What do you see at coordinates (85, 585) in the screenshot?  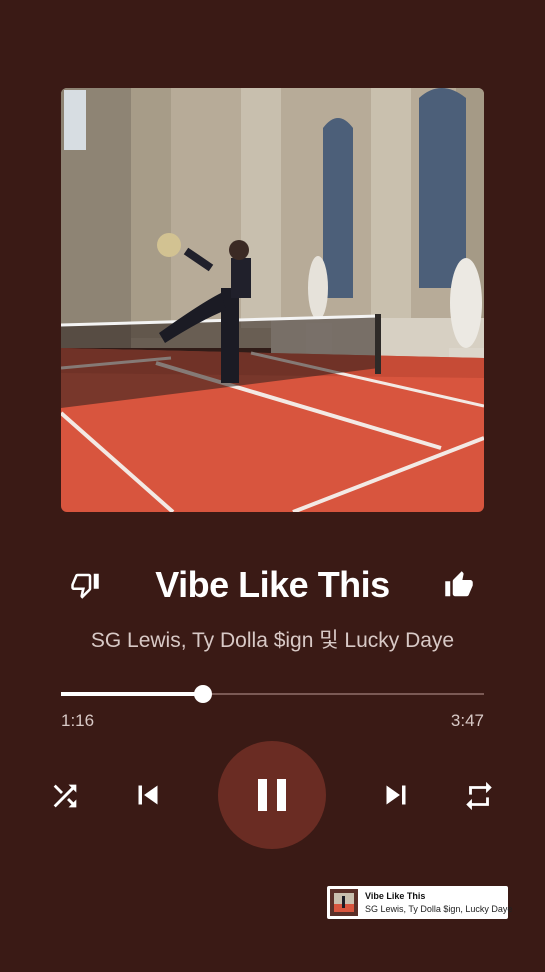 I see `thumbs-down-outline-icon` at bounding box center [85, 585].